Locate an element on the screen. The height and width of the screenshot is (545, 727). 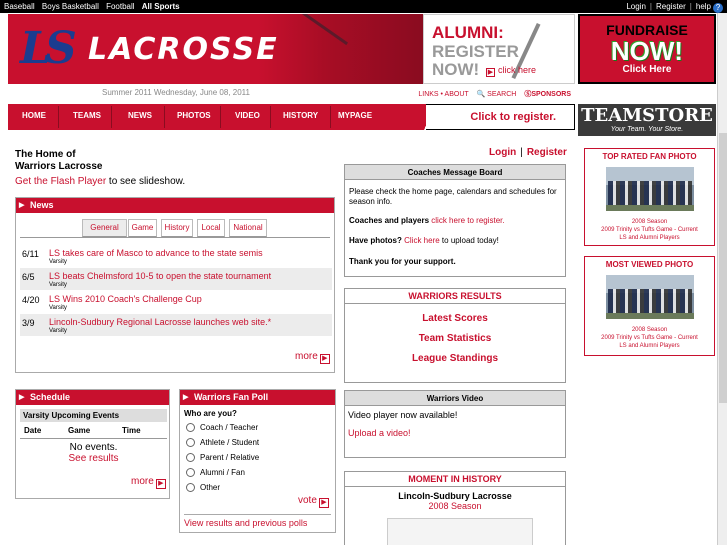
utility-links: LINKS • ABOUT 🔍 SEARCH ⓈSPONSORS is located at coordinates (494, 94).